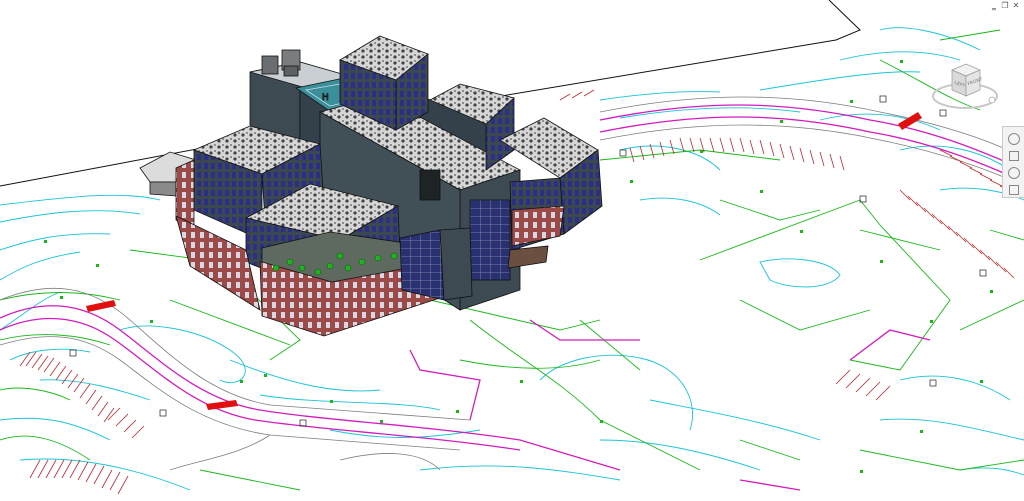  Describe the element at coordinates (325, 98) in the screenshot. I see `svg-text: H` at that location.